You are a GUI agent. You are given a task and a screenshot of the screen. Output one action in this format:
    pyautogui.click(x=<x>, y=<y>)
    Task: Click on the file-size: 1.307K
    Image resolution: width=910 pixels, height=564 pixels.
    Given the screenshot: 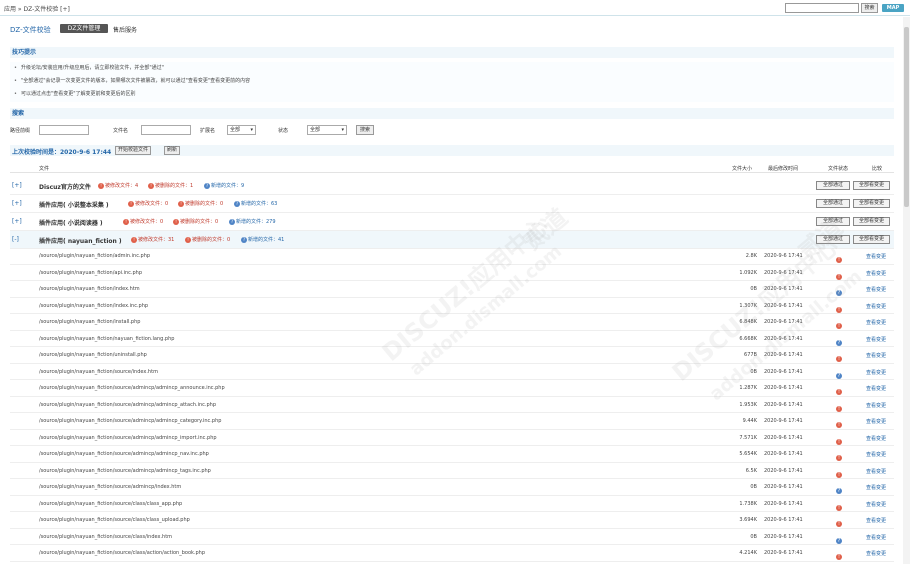 What is the action you would take?
    pyautogui.click(x=748, y=305)
    